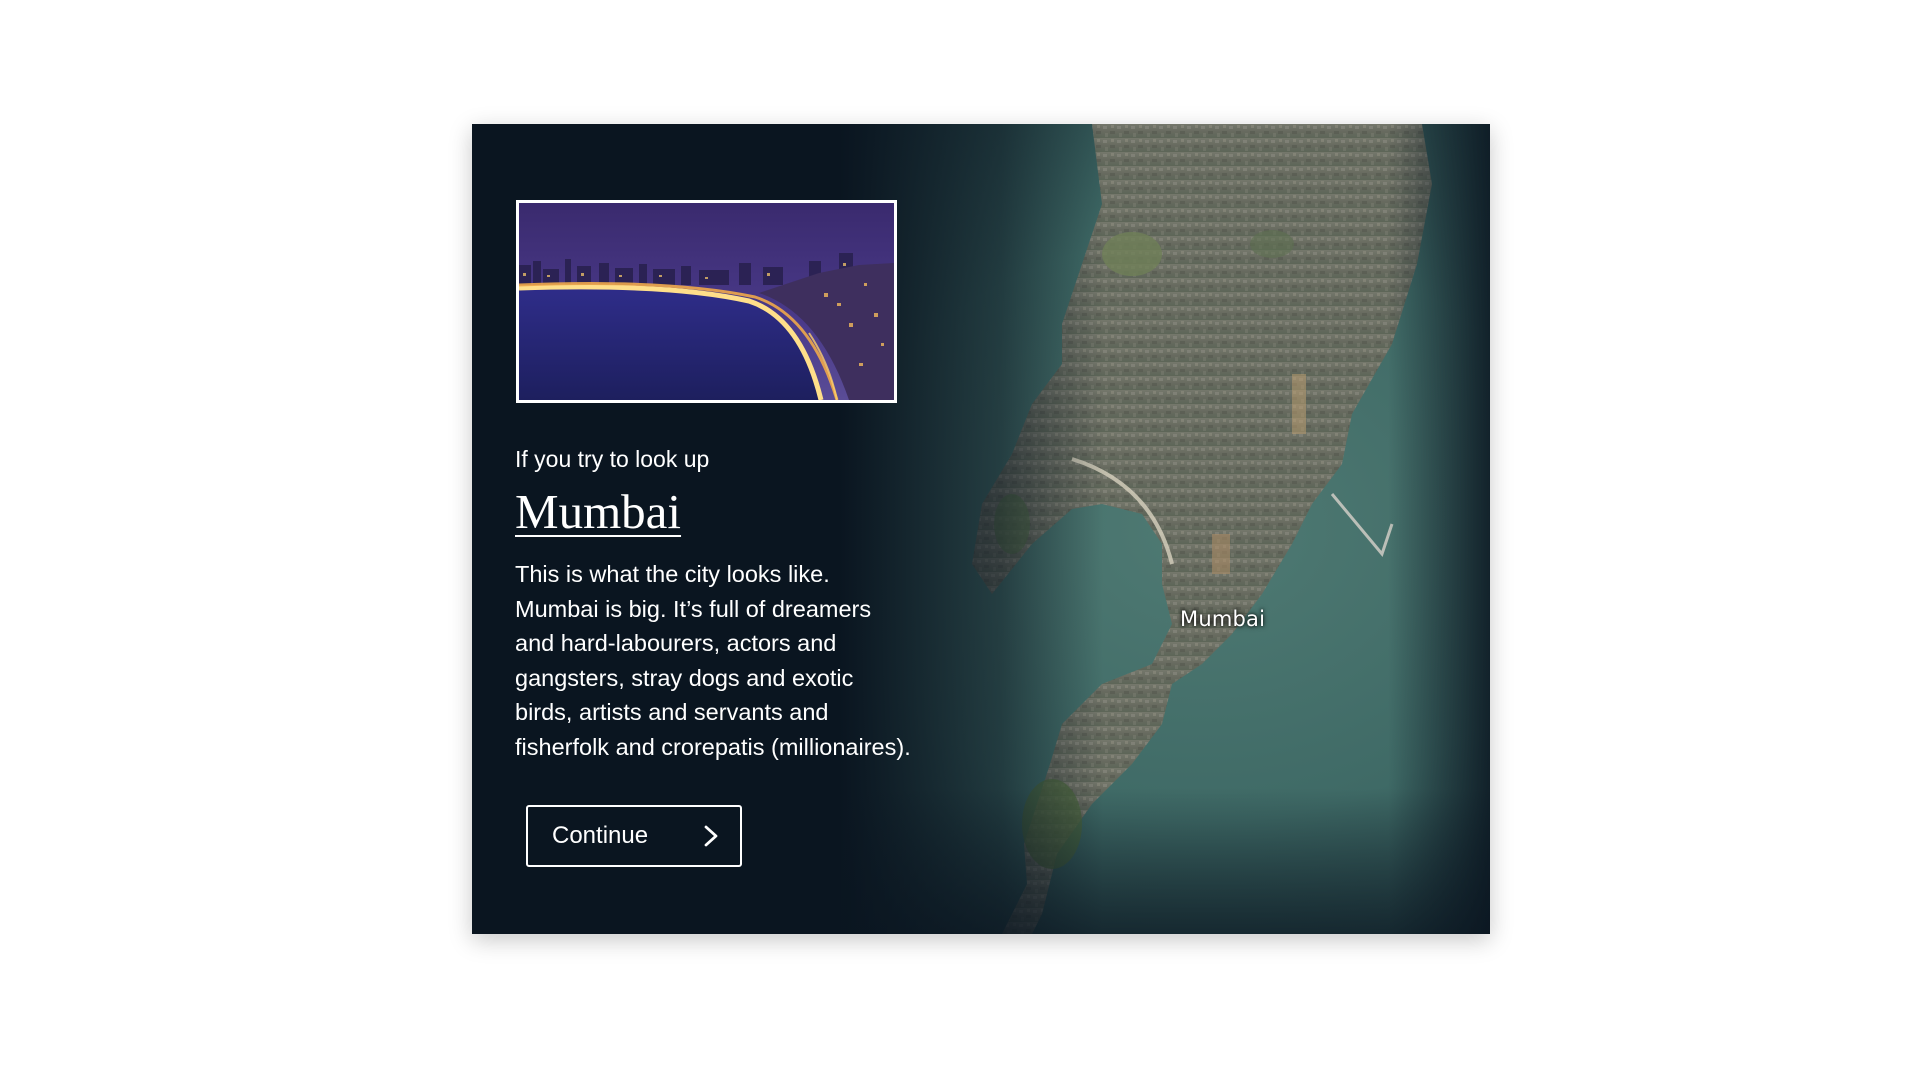  Describe the element at coordinates (600, 835) in the screenshot. I see `continue-button-label: Continue` at that location.